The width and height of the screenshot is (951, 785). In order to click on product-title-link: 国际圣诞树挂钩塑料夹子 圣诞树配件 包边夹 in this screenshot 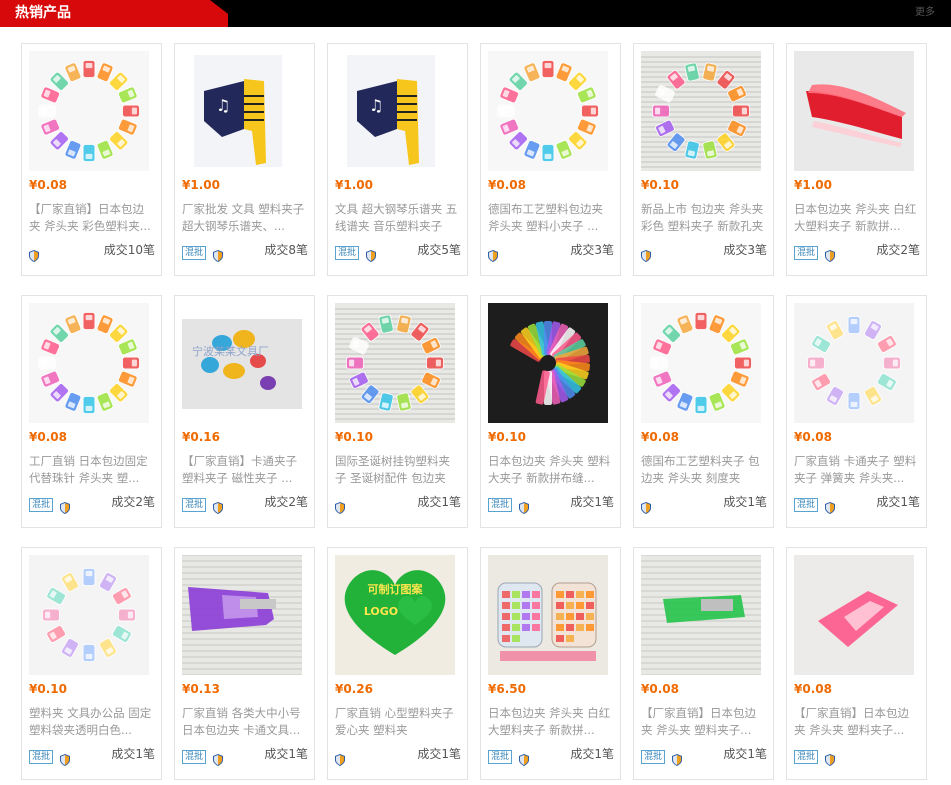, I will do `click(398, 470)`.